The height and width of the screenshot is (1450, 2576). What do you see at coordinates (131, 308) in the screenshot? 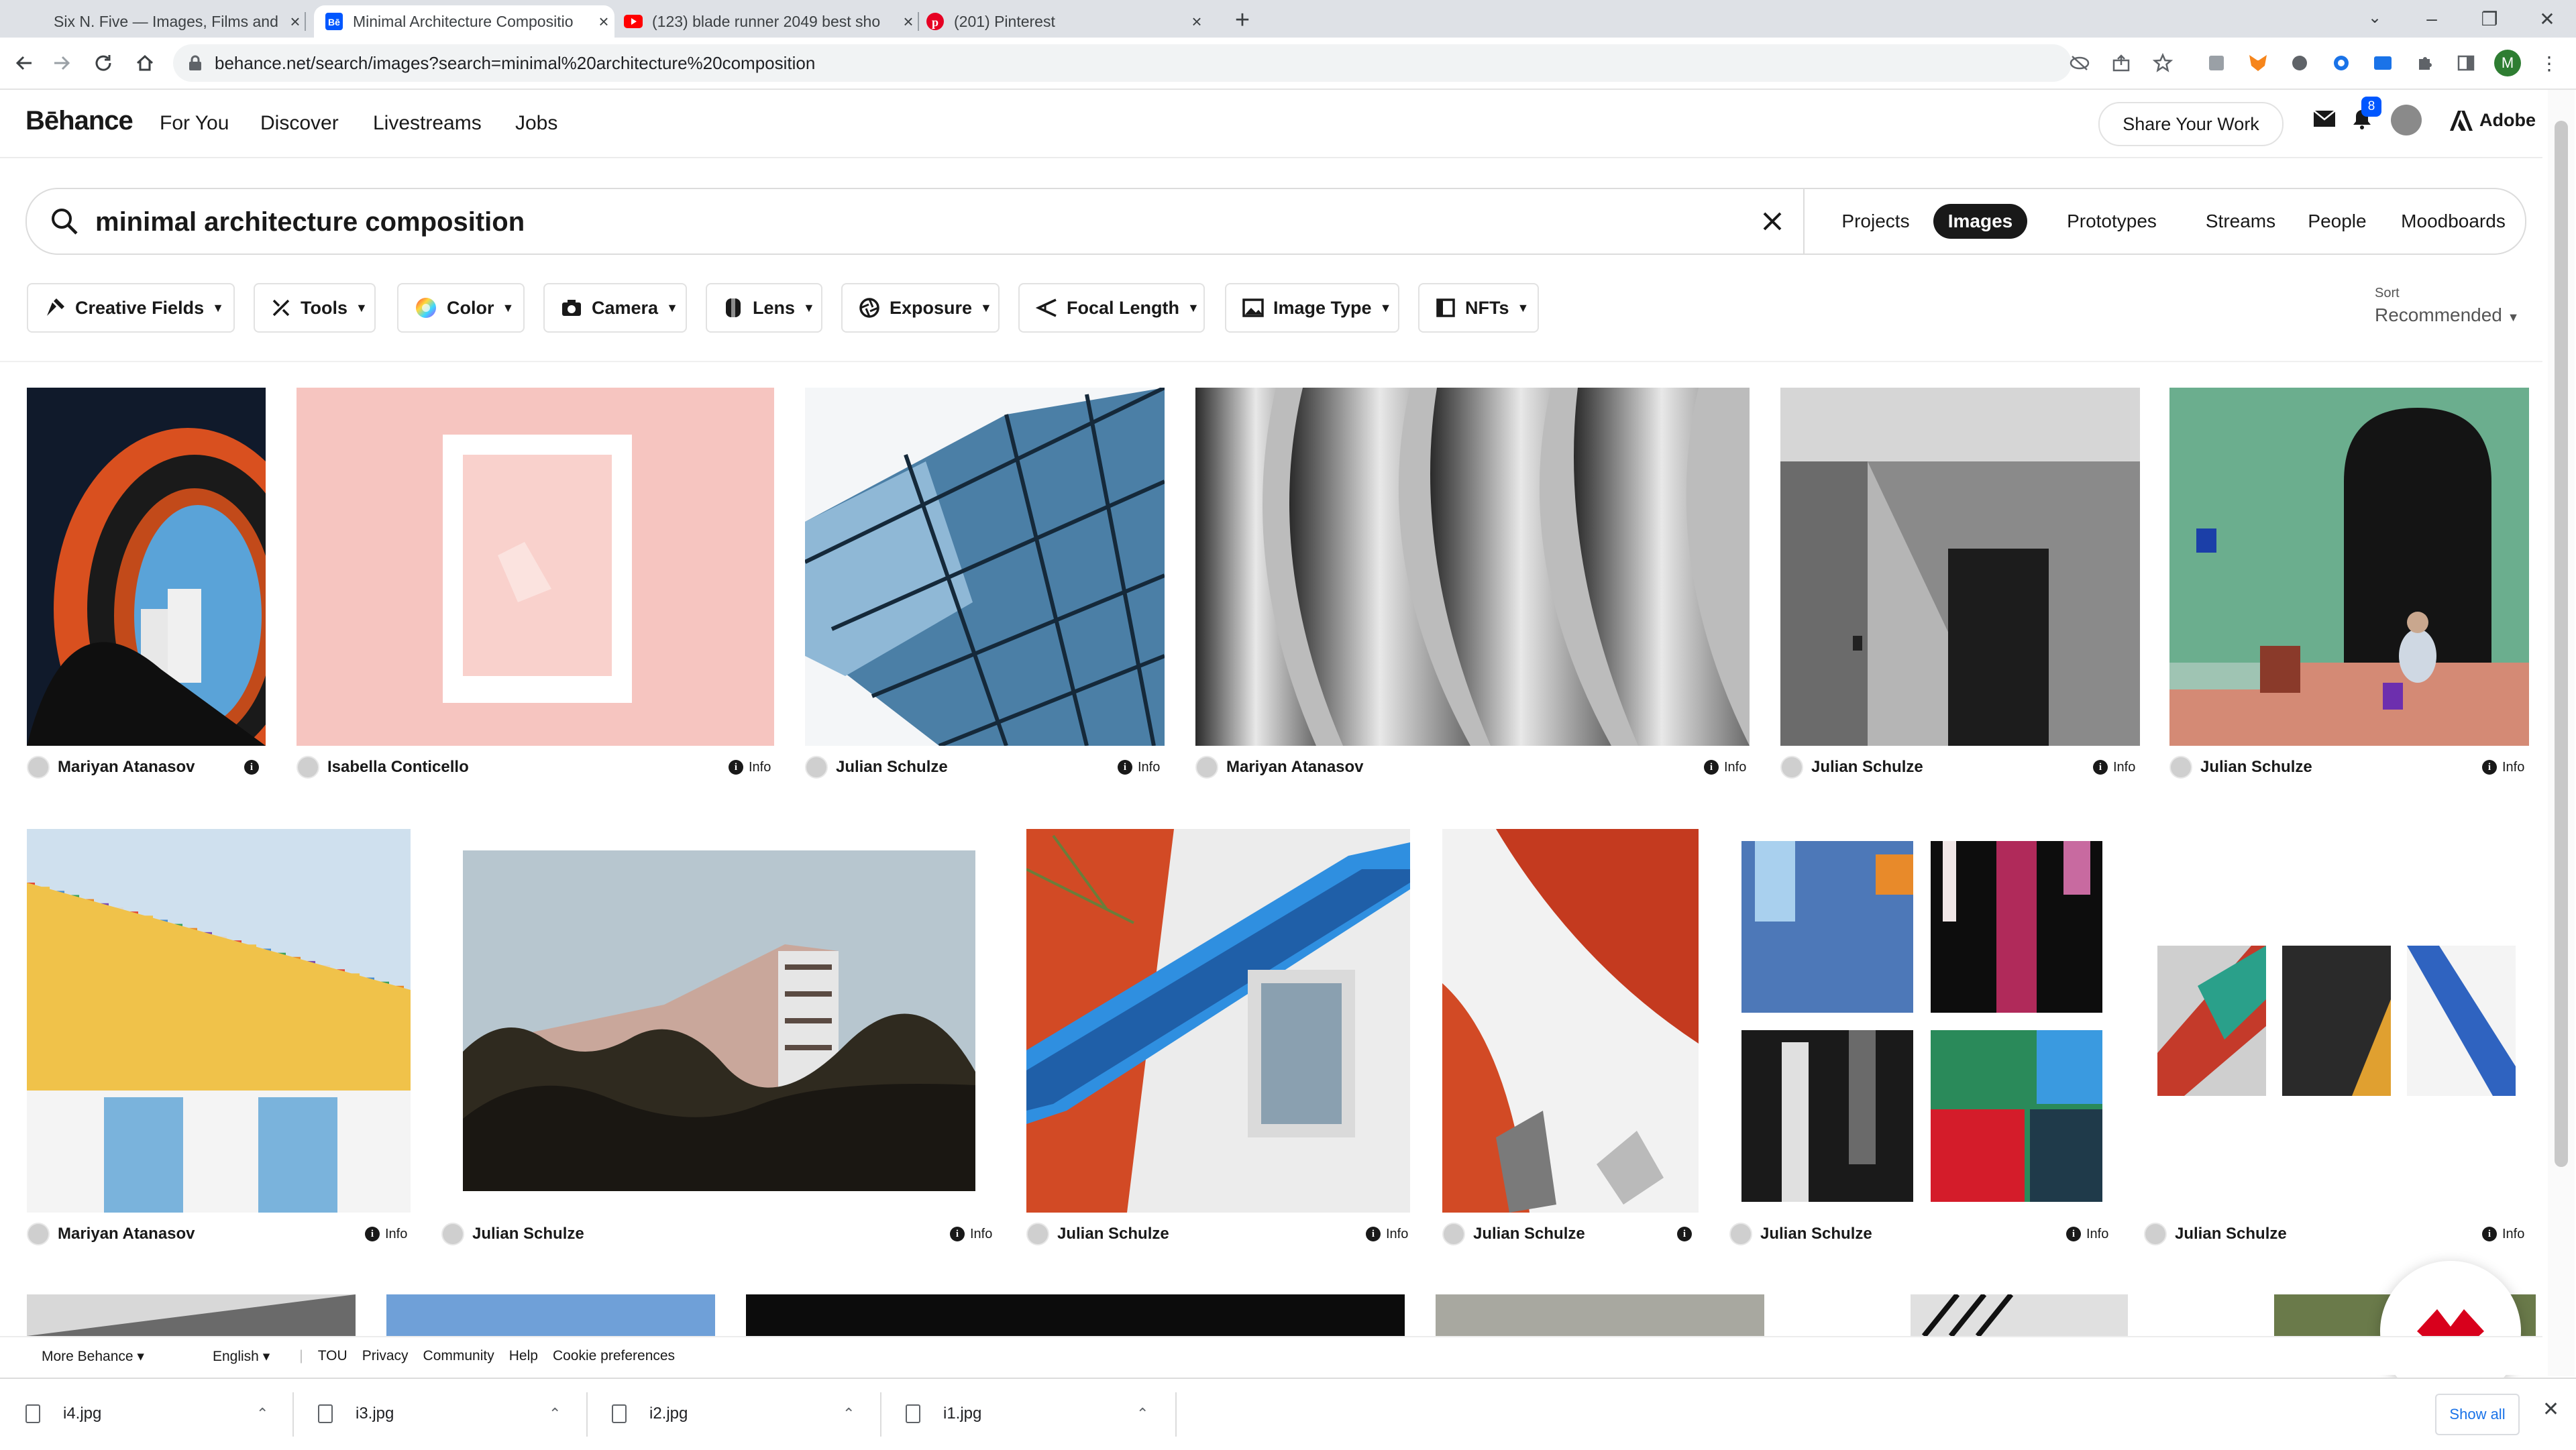
I see `filter-creative-fields: Creative Fields ▼` at bounding box center [131, 308].